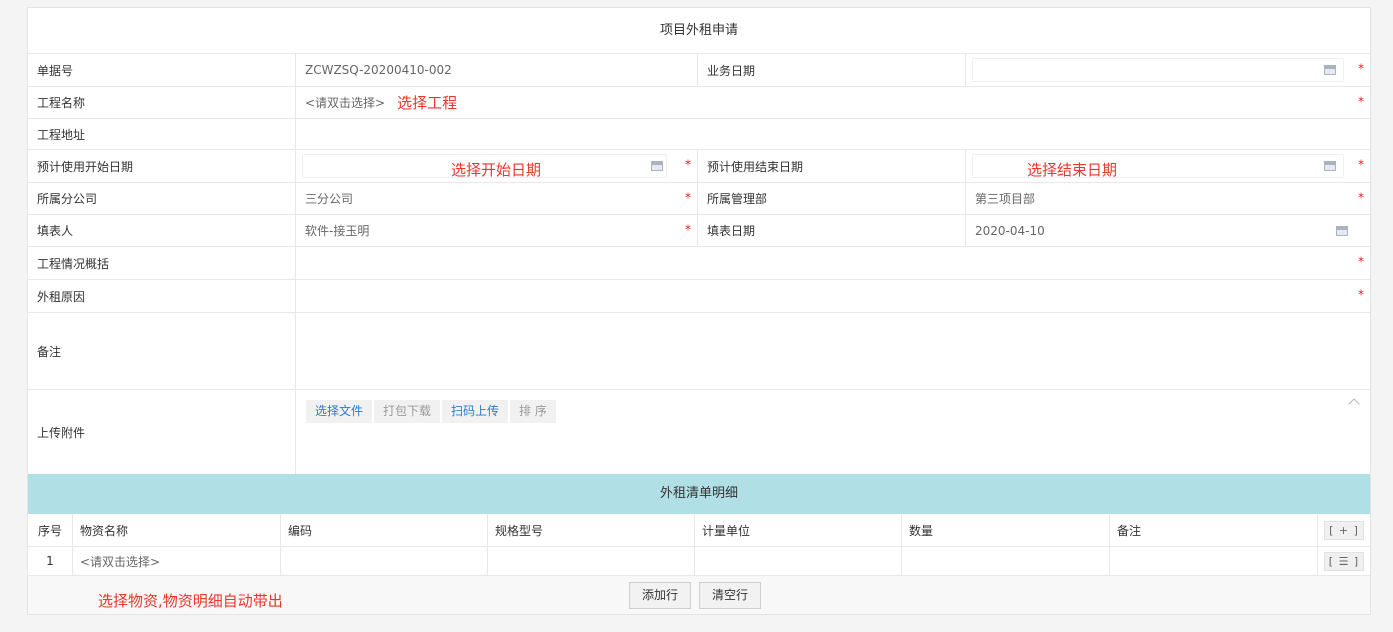 The width and height of the screenshot is (1393, 632). I want to click on row-name-cell: <请双击选择>, so click(177, 561).